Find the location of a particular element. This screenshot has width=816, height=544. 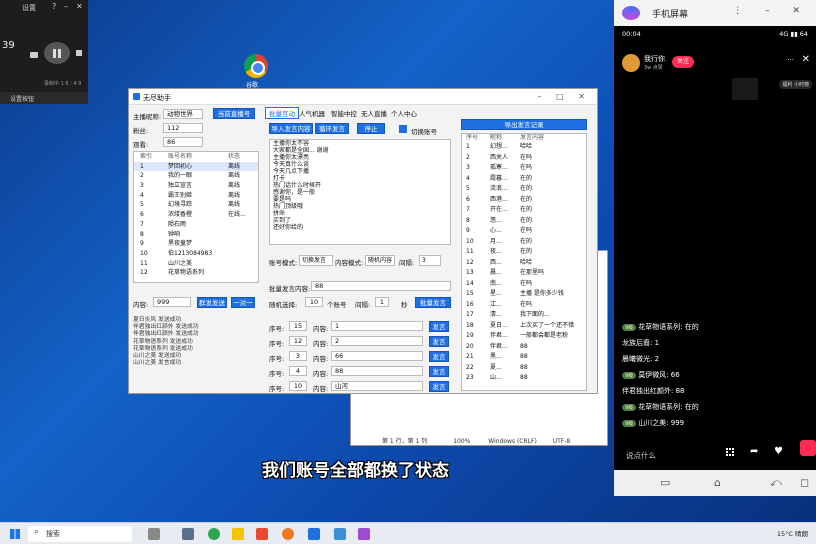

account-row: 2 我的一眼 离线 is located at coordinates (196, 176).